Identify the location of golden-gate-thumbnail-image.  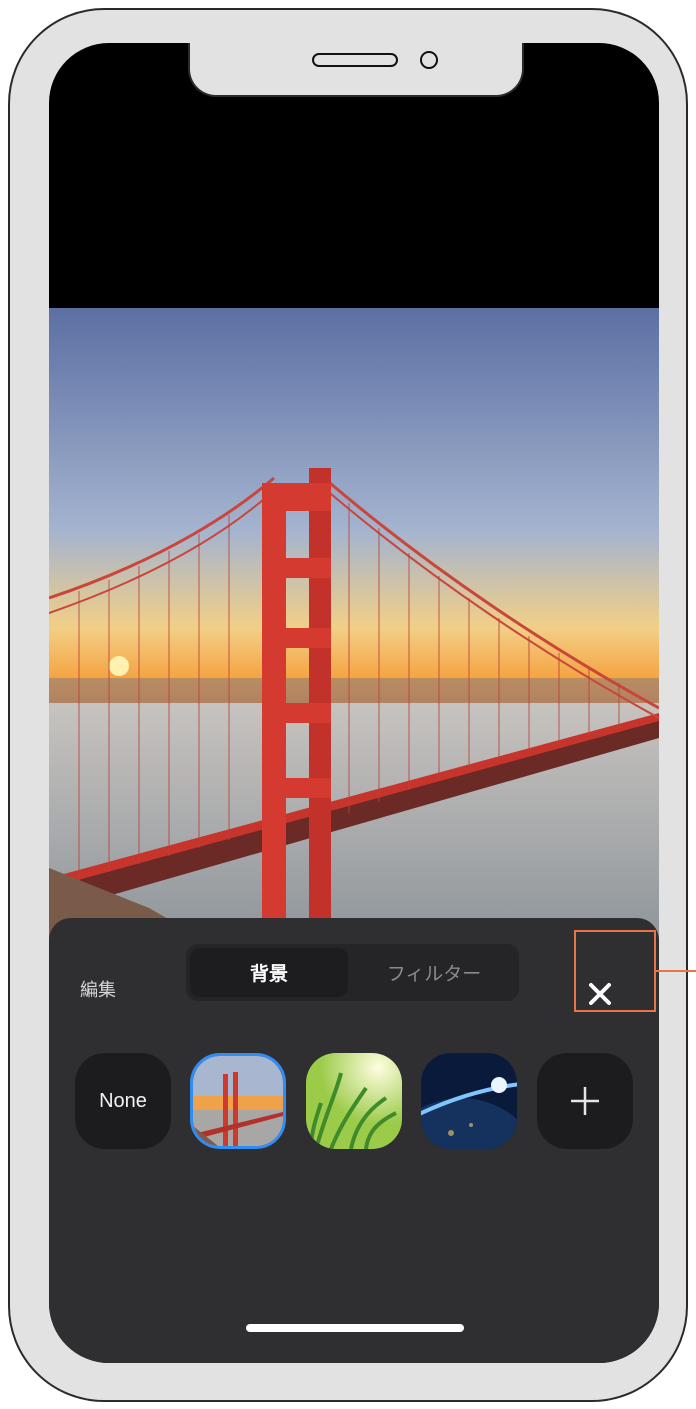
(238, 1101).